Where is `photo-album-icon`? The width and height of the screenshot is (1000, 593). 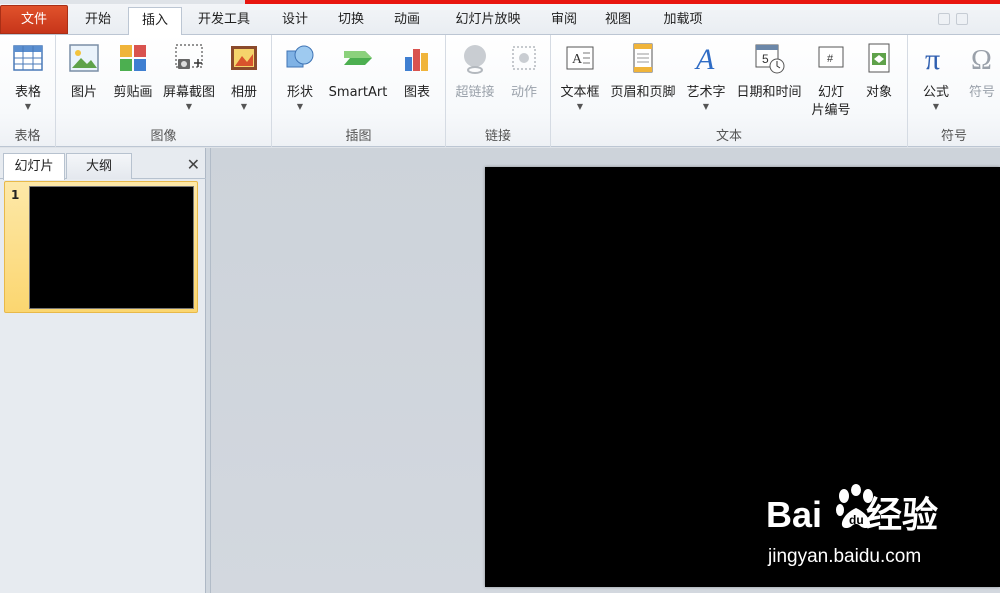 photo-album-icon is located at coordinates (244, 58).